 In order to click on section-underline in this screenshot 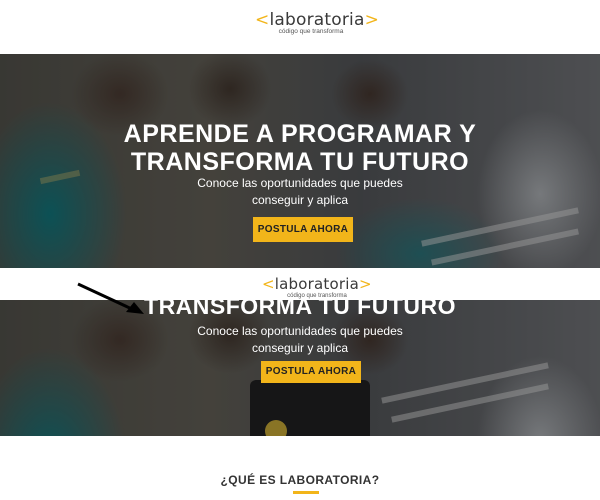, I will do `click(306, 492)`.